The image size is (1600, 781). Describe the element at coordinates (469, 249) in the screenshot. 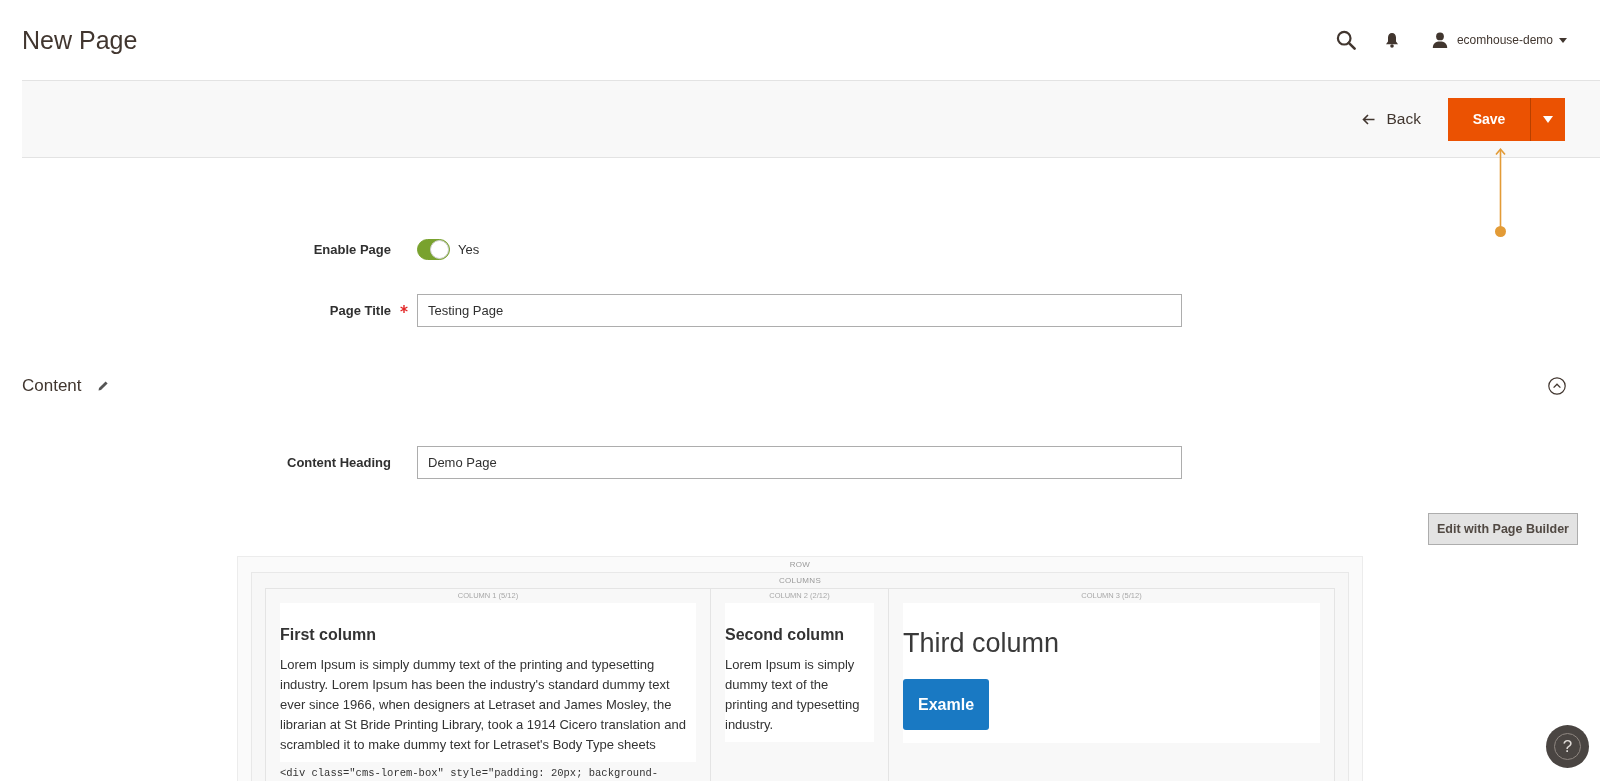

I see `toggle-value-label: Yes` at that location.